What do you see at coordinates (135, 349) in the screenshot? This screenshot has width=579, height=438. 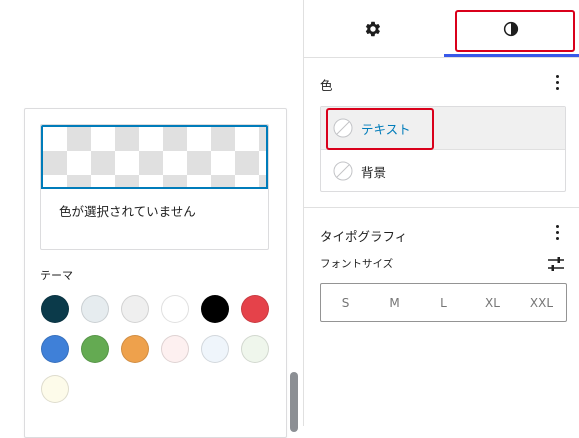 I see `palette-color-orange` at bounding box center [135, 349].